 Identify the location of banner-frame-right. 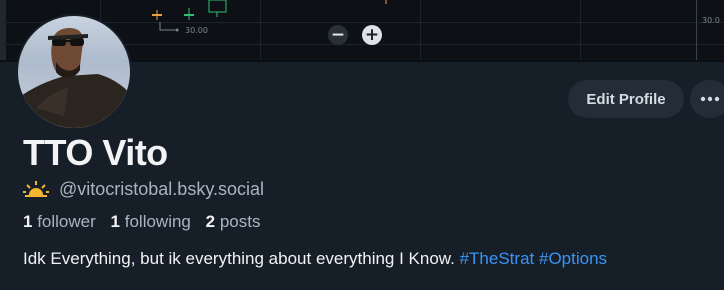
(696, 31).